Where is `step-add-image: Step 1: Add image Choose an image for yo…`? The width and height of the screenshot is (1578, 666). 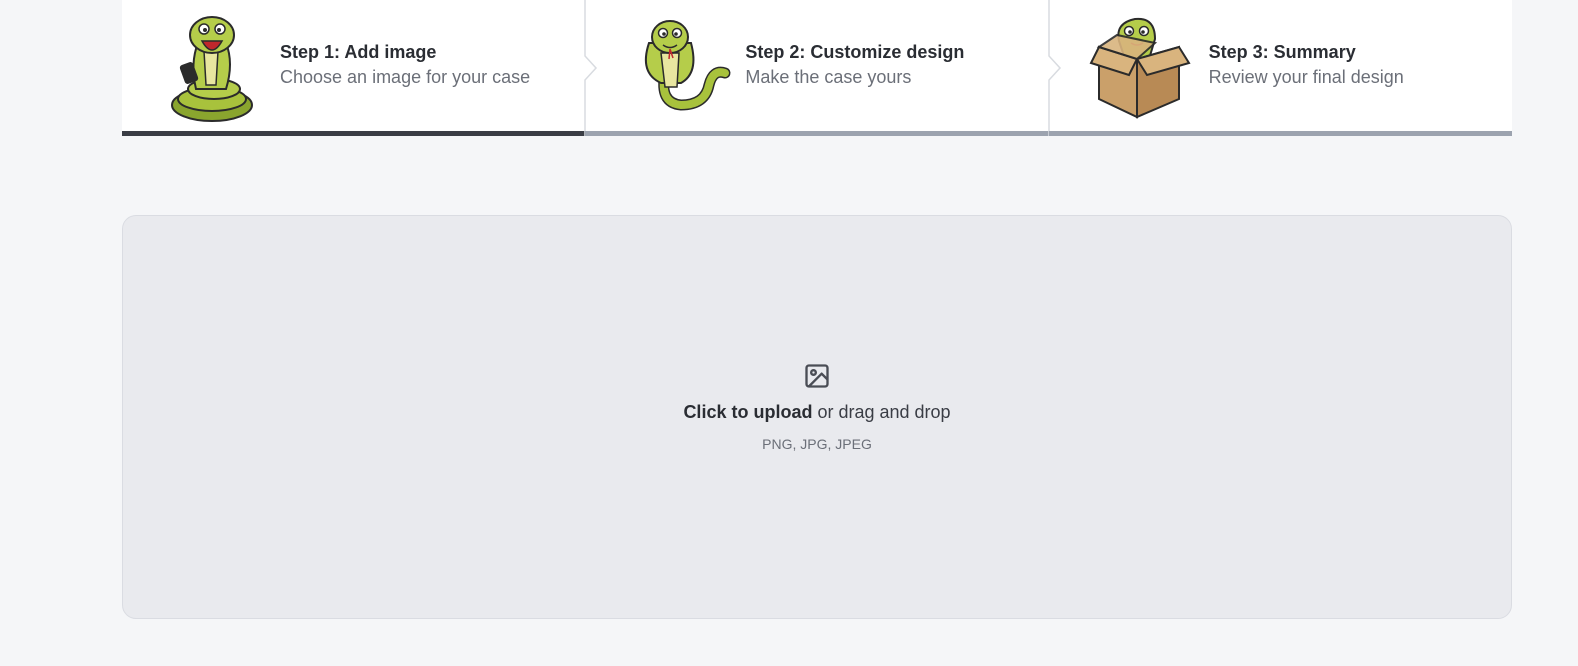
step-add-image: Step 1: Add image Choose an image for yo… is located at coordinates (354, 68).